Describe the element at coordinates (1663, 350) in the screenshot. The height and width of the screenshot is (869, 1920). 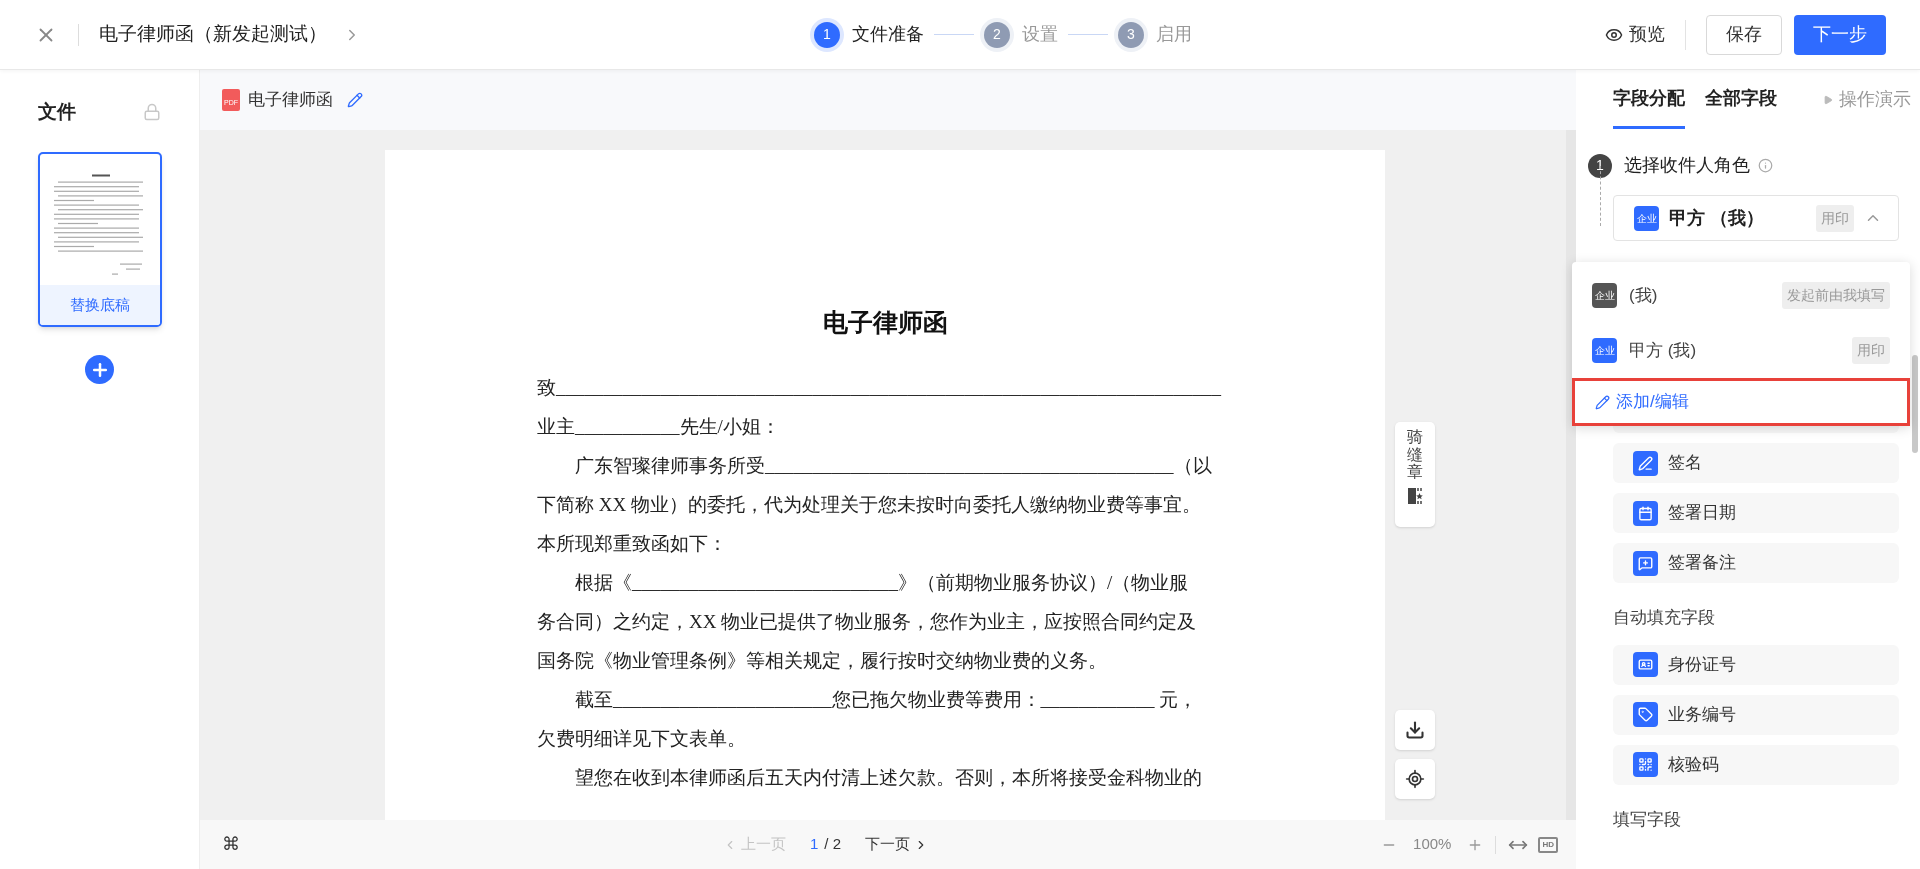
I see `role-name: 甲方 (我)` at that location.